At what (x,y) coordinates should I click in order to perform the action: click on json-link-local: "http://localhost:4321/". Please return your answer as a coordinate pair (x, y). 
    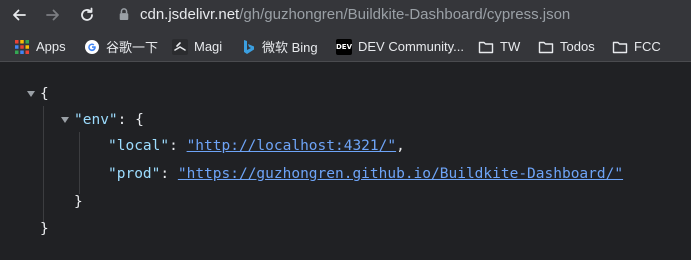
    Looking at the image, I should click on (292, 146).